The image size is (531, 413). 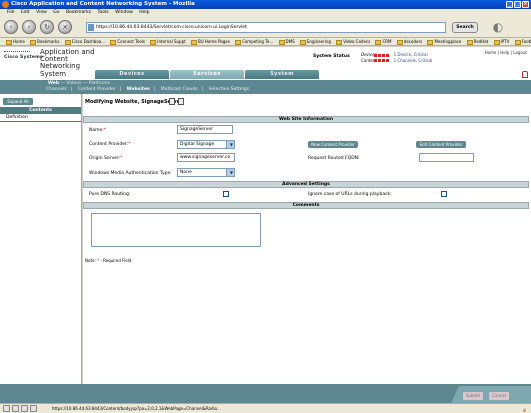 I want to click on path-web: Web, so click(x=53, y=83).